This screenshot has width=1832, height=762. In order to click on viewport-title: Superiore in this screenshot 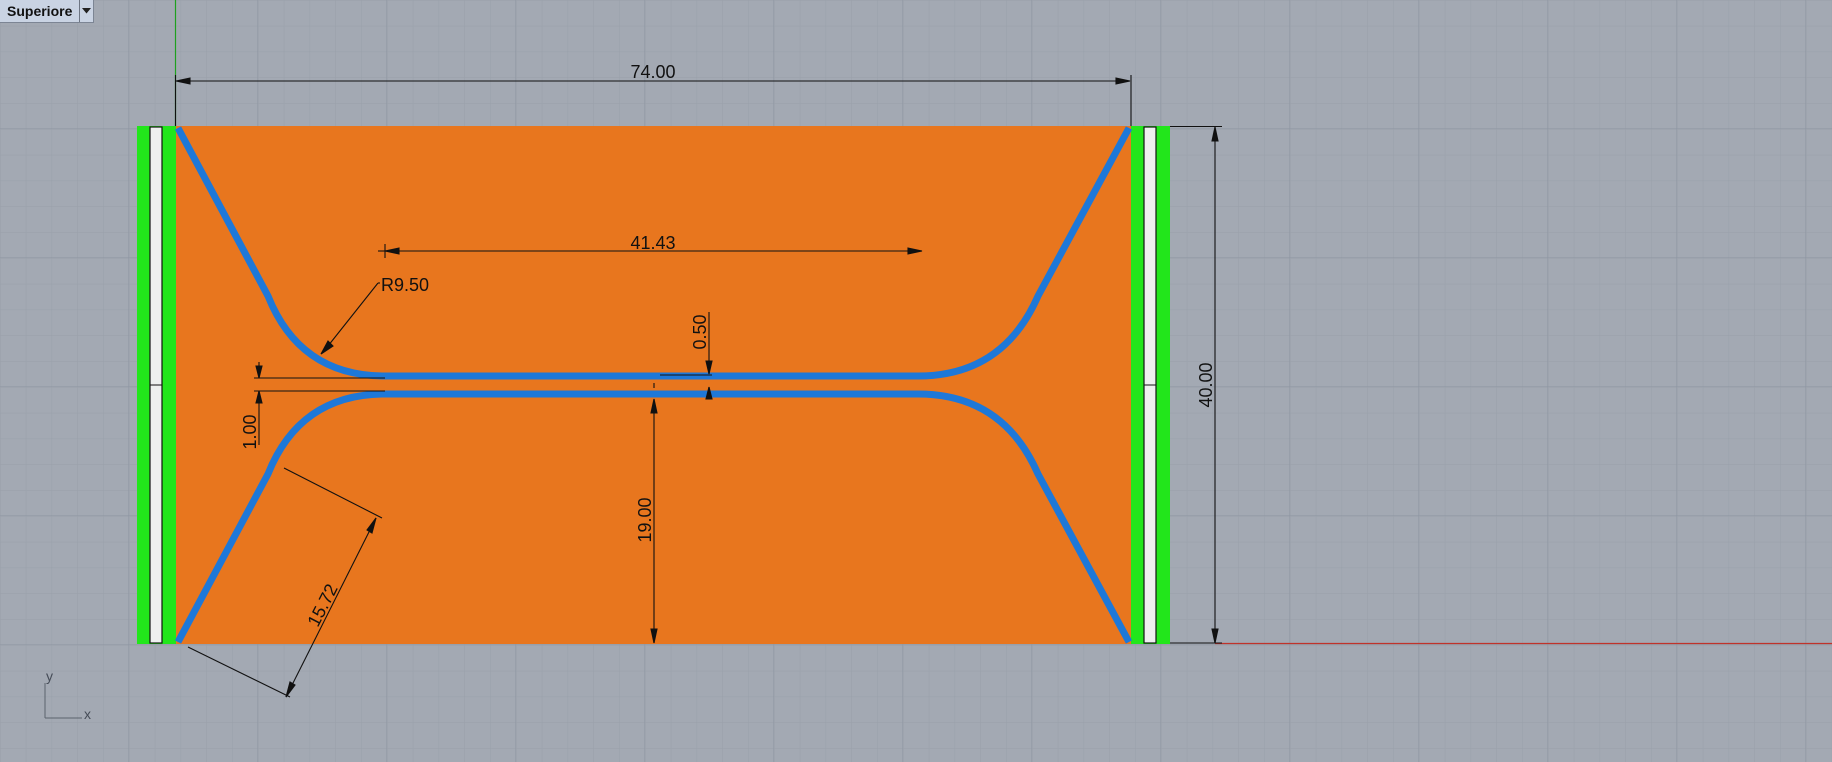, I will do `click(39, 11)`.